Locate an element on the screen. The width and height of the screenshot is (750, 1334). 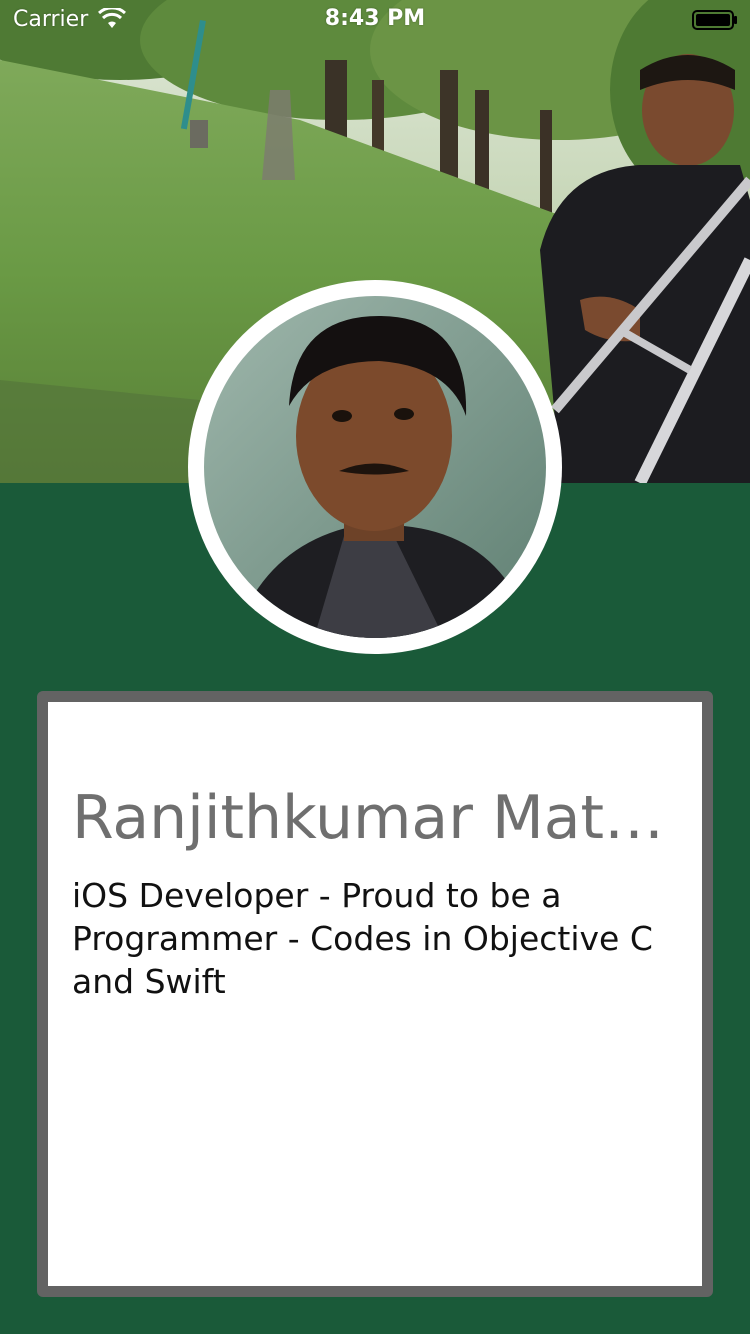
profile-photo is located at coordinates (375, 467).